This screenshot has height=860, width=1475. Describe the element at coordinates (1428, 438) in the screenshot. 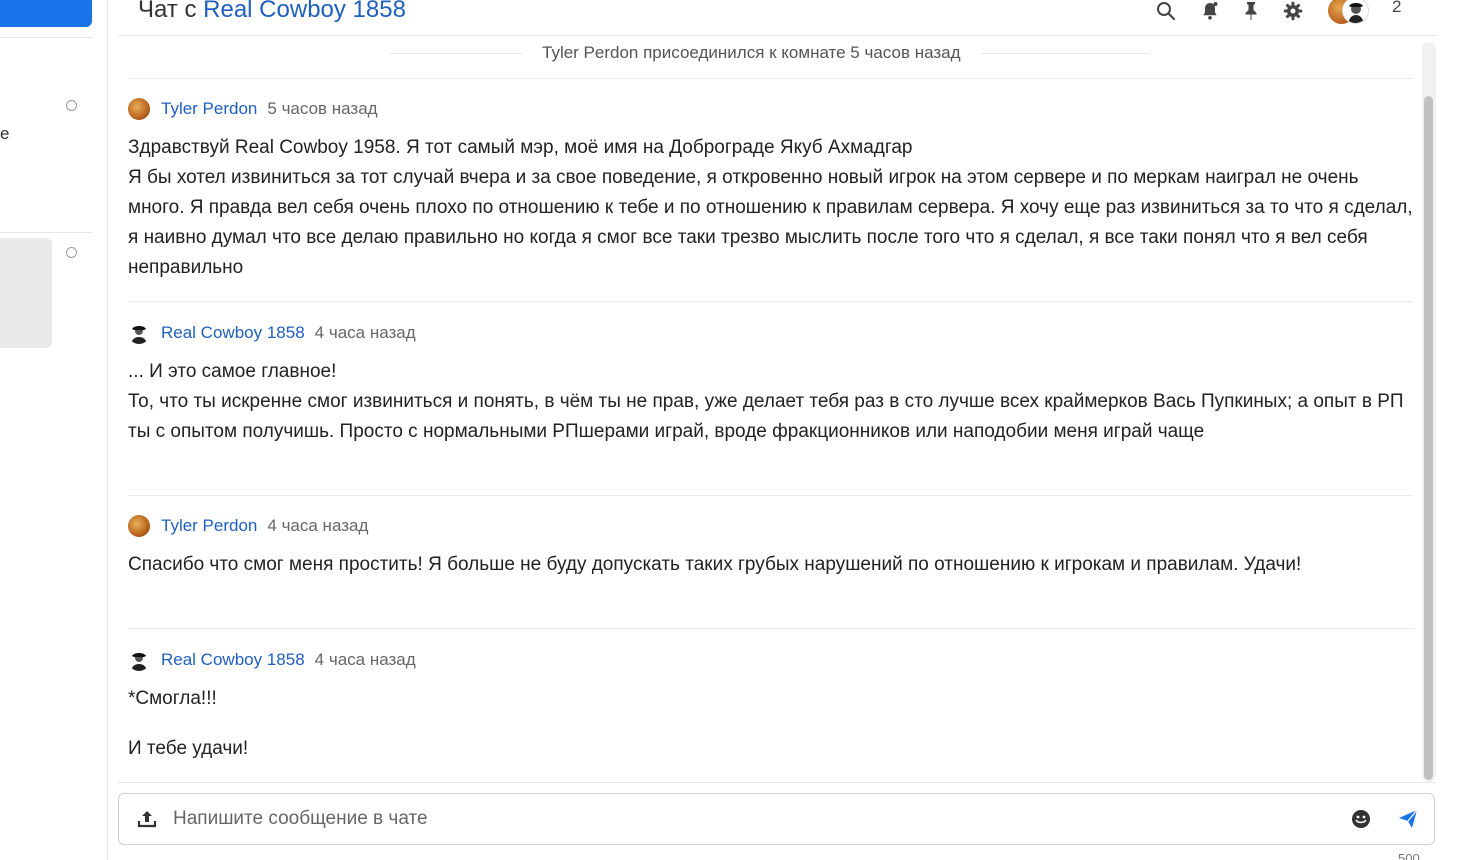

I see `scrollbar-thumb` at that location.